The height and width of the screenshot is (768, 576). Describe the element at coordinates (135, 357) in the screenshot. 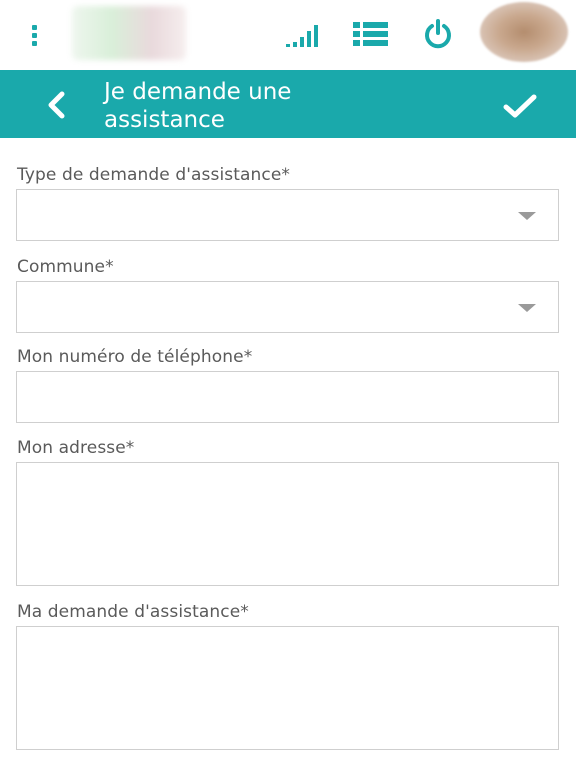

I see `phone-label: Mon numéro de téléphone*` at that location.